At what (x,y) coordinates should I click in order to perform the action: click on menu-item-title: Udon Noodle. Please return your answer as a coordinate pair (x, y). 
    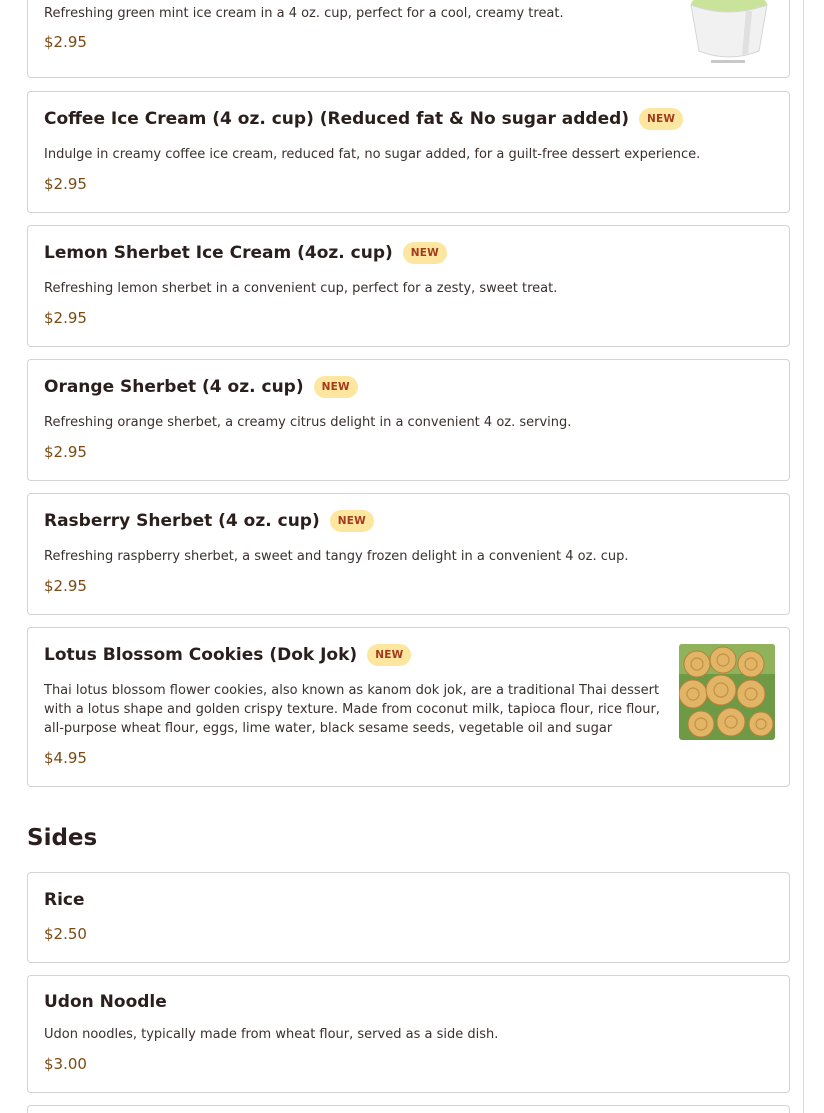
    Looking at the image, I should click on (105, 1002).